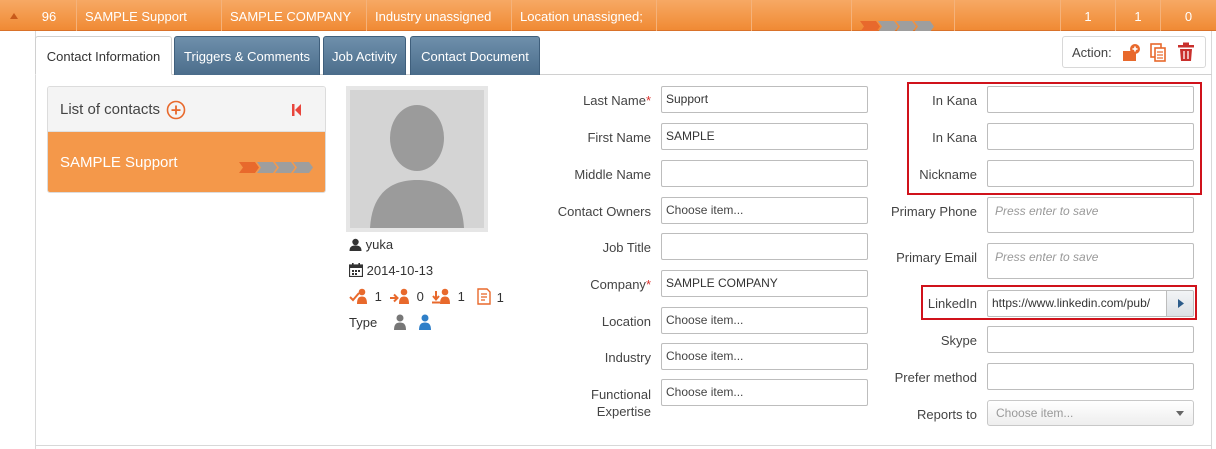 This screenshot has width=1216, height=449. I want to click on row-company: SAMPLE COMPANY, so click(294, 15).